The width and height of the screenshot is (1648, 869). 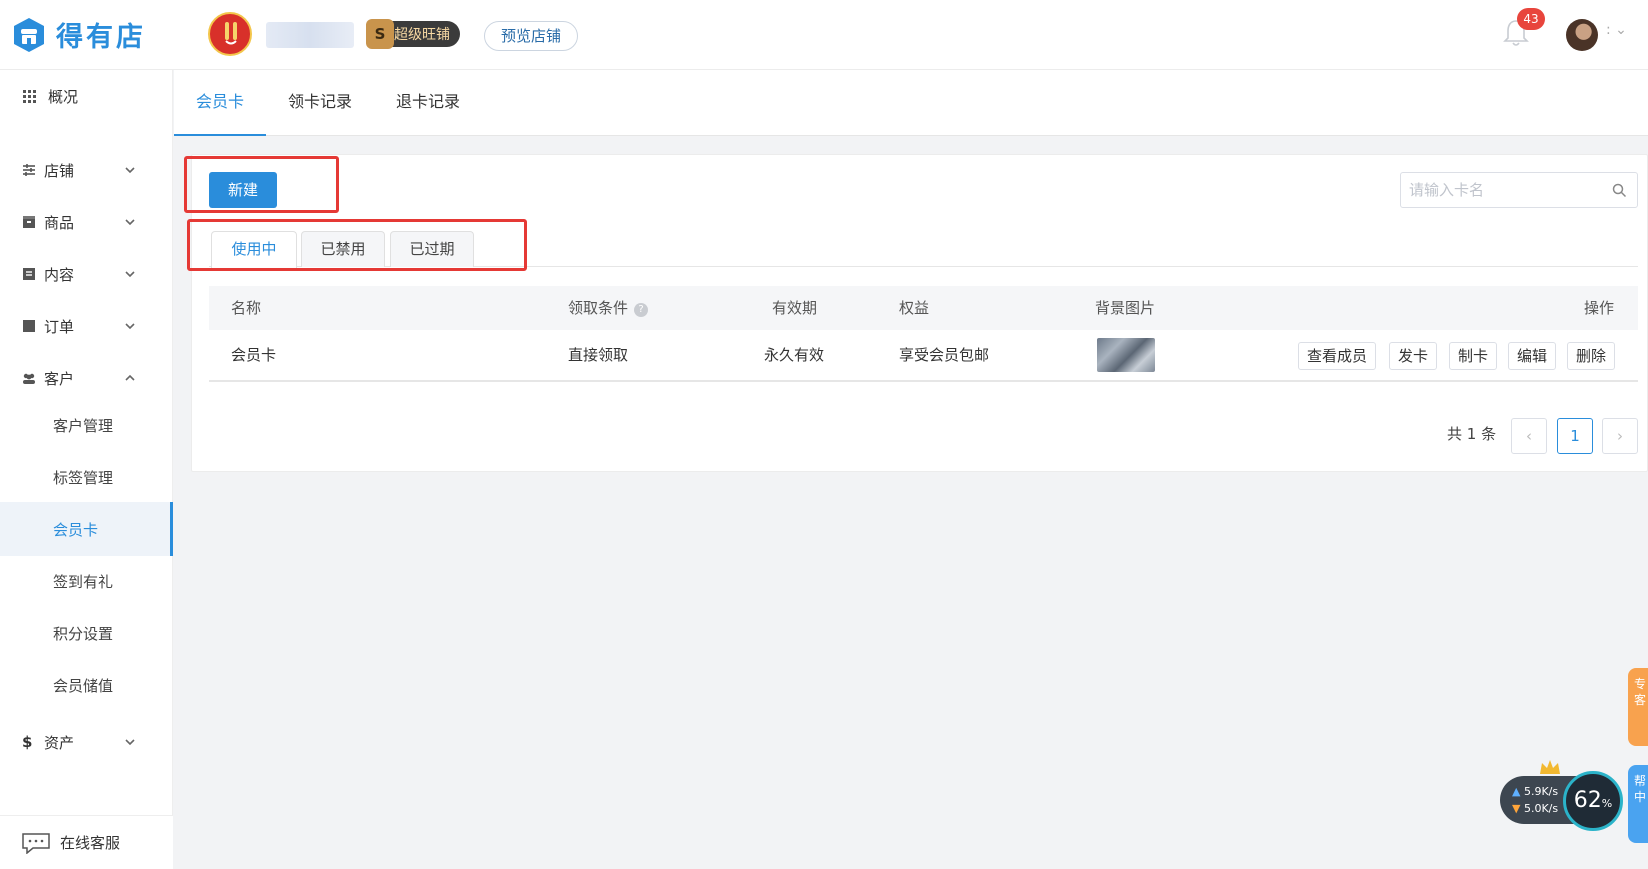 I want to click on sidebar-item-goods: 商品, so click(x=86, y=222).